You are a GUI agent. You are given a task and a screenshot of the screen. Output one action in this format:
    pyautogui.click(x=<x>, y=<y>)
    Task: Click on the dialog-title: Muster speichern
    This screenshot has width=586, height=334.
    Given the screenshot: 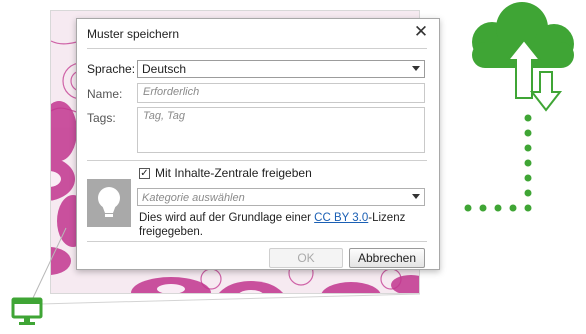 What is the action you would take?
    pyautogui.click(x=133, y=34)
    